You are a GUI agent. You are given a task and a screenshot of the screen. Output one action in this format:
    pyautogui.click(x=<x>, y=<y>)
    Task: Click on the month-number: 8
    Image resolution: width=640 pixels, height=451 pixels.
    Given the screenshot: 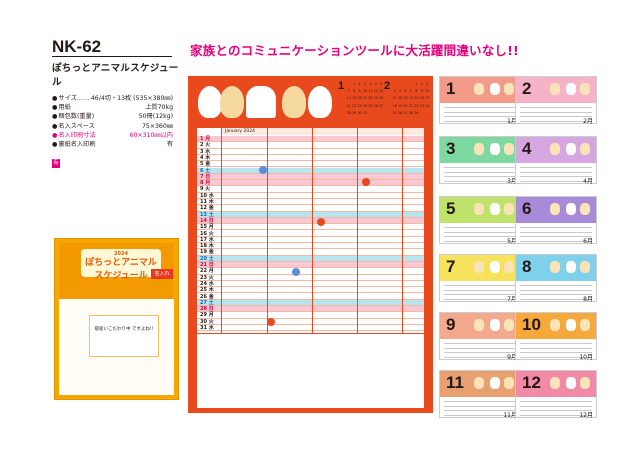 What is the action you would take?
    pyautogui.click(x=527, y=266)
    